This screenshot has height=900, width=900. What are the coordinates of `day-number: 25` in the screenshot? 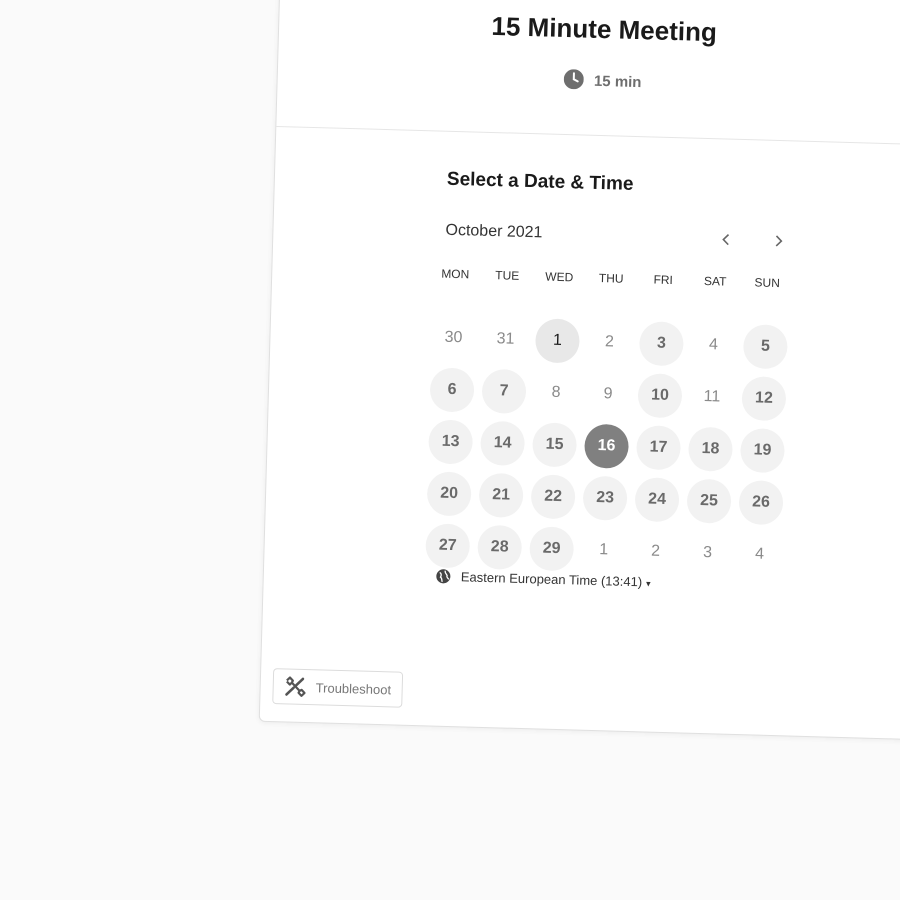 It's located at (709, 501).